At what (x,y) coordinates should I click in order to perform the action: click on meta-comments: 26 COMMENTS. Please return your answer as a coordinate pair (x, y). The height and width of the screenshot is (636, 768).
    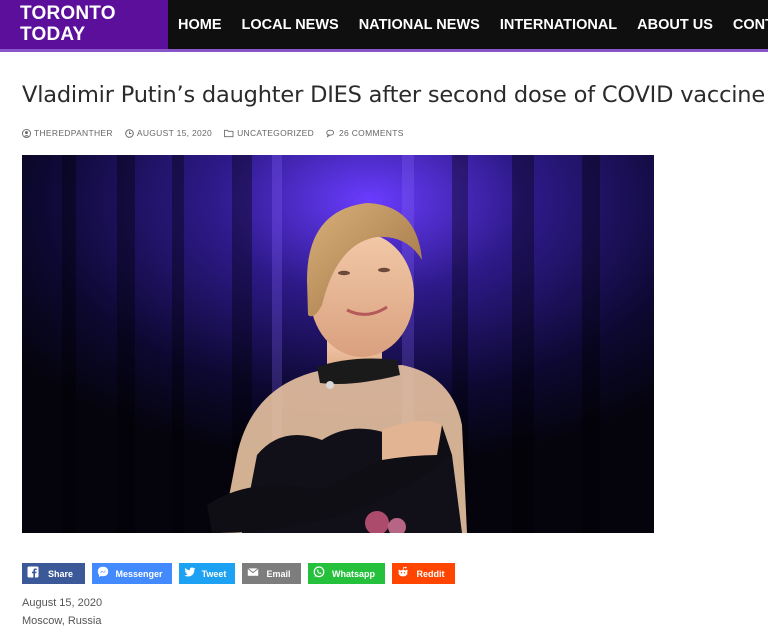
    Looking at the image, I should click on (365, 133).